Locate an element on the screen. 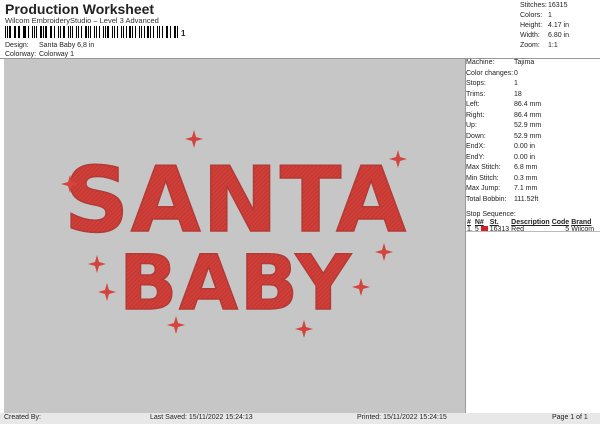 The image size is (600, 424). page-number: Page 1 of 1 is located at coordinates (570, 417).